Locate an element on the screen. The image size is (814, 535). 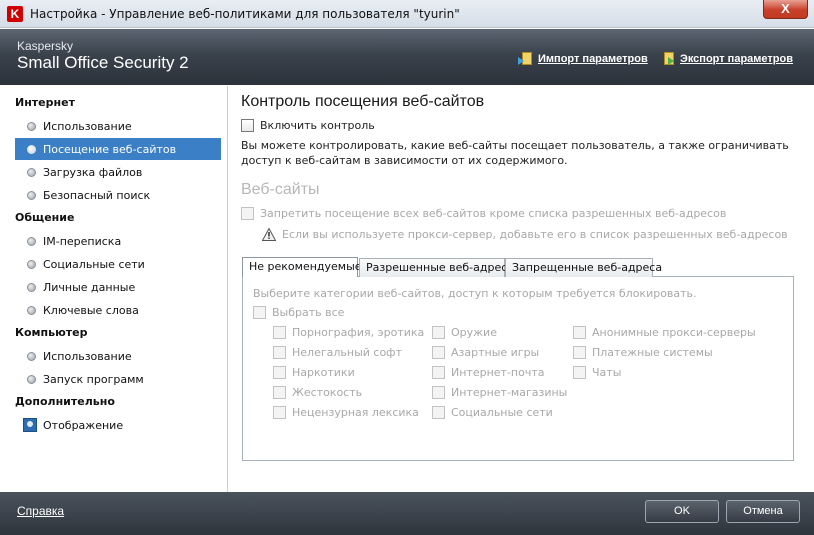
cancel-button: Отмена is located at coordinates (763, 511).